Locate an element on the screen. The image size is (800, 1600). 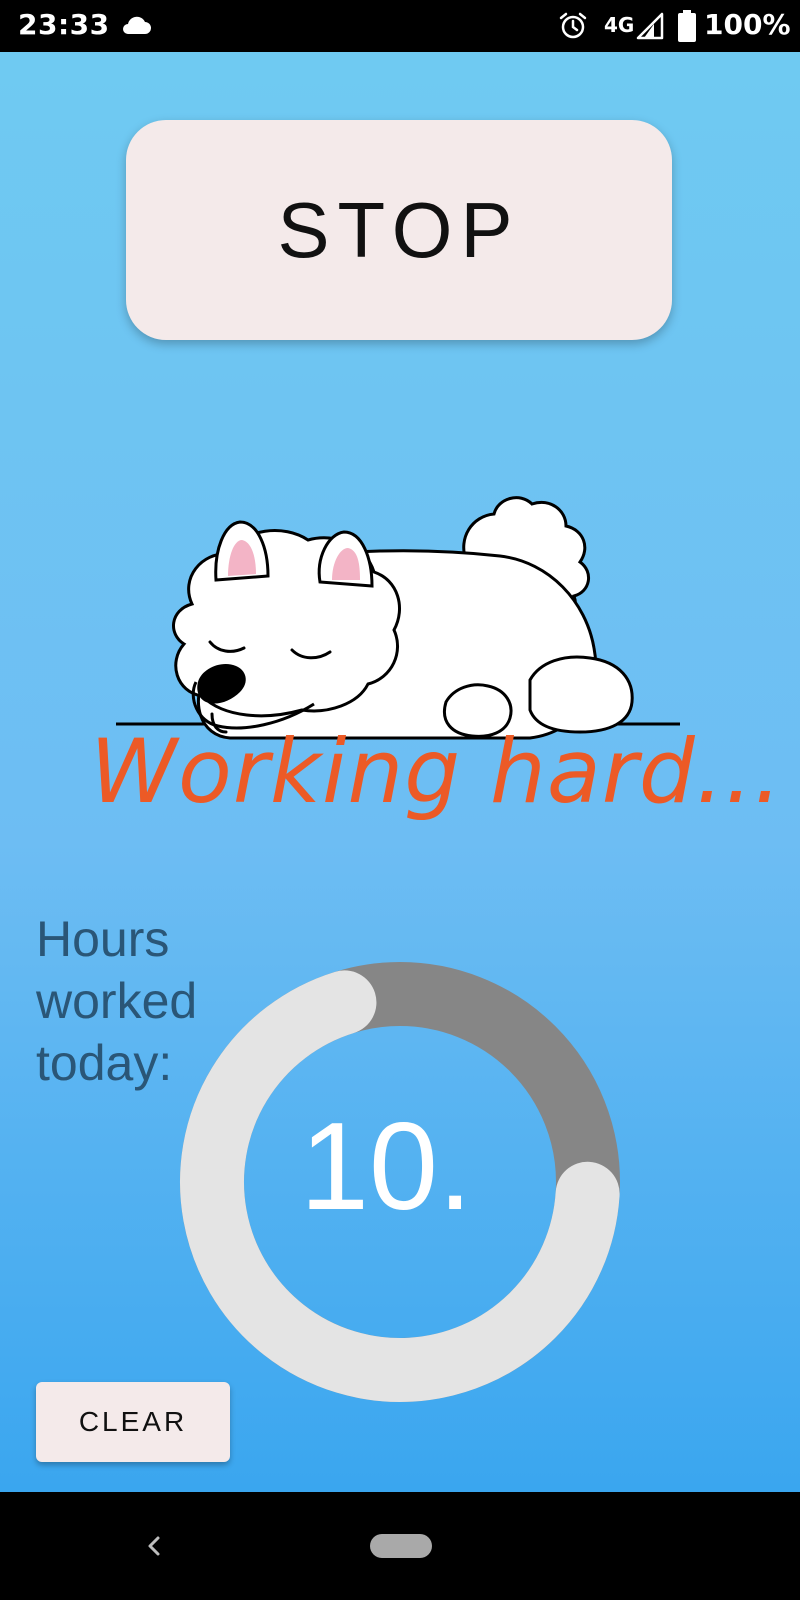
hours-worked-value: 10. is located at coordinates (386, 1170).